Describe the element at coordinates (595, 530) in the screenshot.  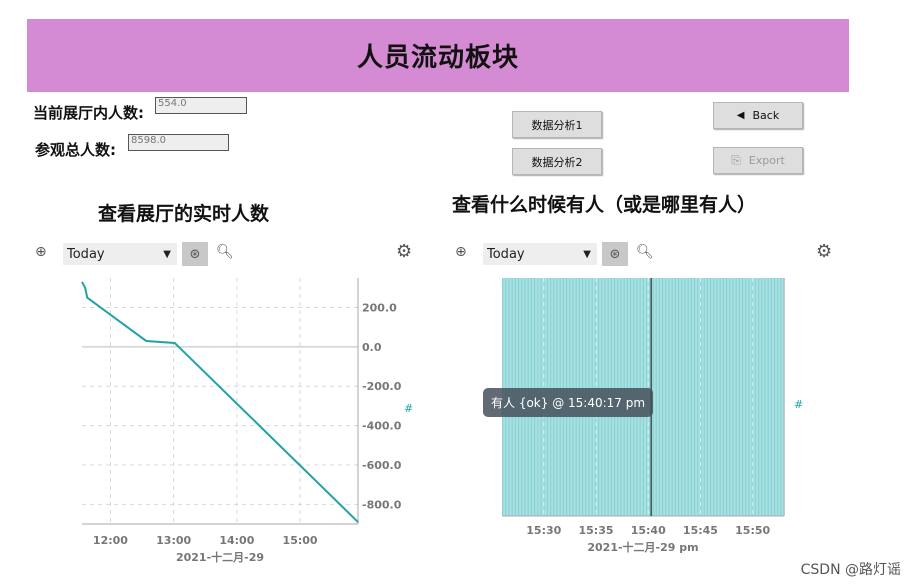
I see `x-tick-label: 15:35` at that location.